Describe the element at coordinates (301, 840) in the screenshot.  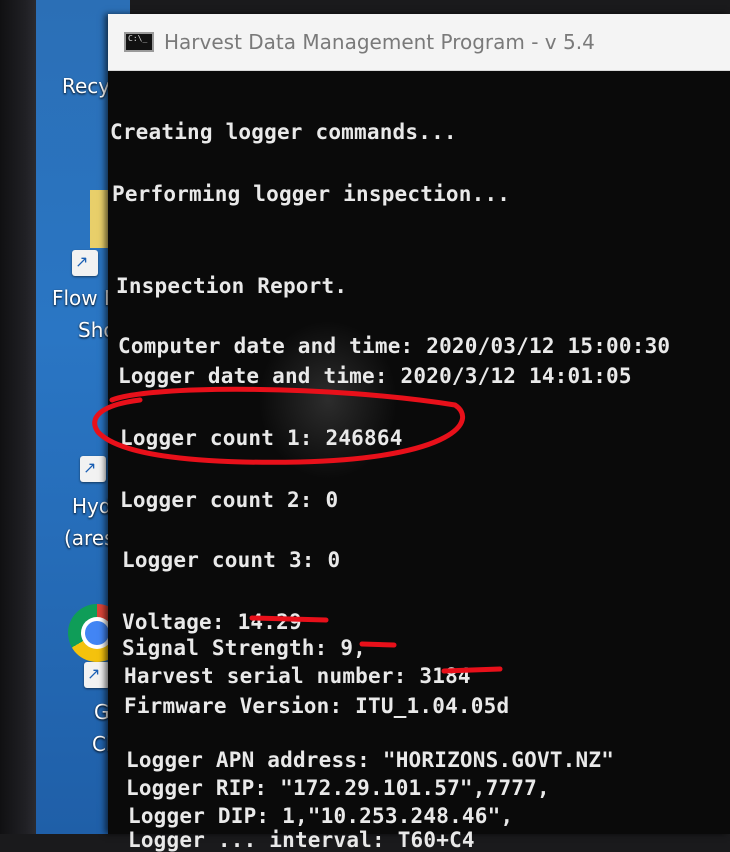
I see `console-line: Logger ... interval: T60+C4` at that location.